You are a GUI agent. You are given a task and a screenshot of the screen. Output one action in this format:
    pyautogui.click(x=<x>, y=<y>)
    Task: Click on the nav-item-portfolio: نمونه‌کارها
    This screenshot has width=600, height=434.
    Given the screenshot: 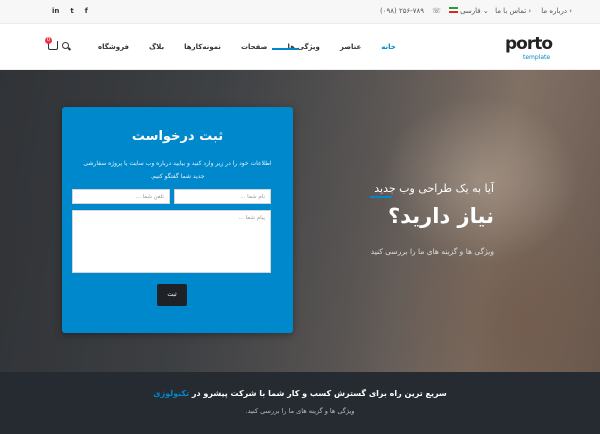 What is the action you would take?
    pyautogui.click(x=202, y=47)
    